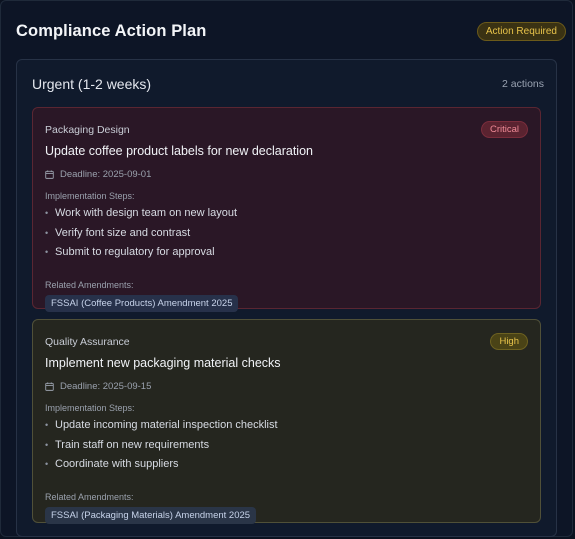  I want to click on step-item: • Train staff on new requirements, so click(286, 446).